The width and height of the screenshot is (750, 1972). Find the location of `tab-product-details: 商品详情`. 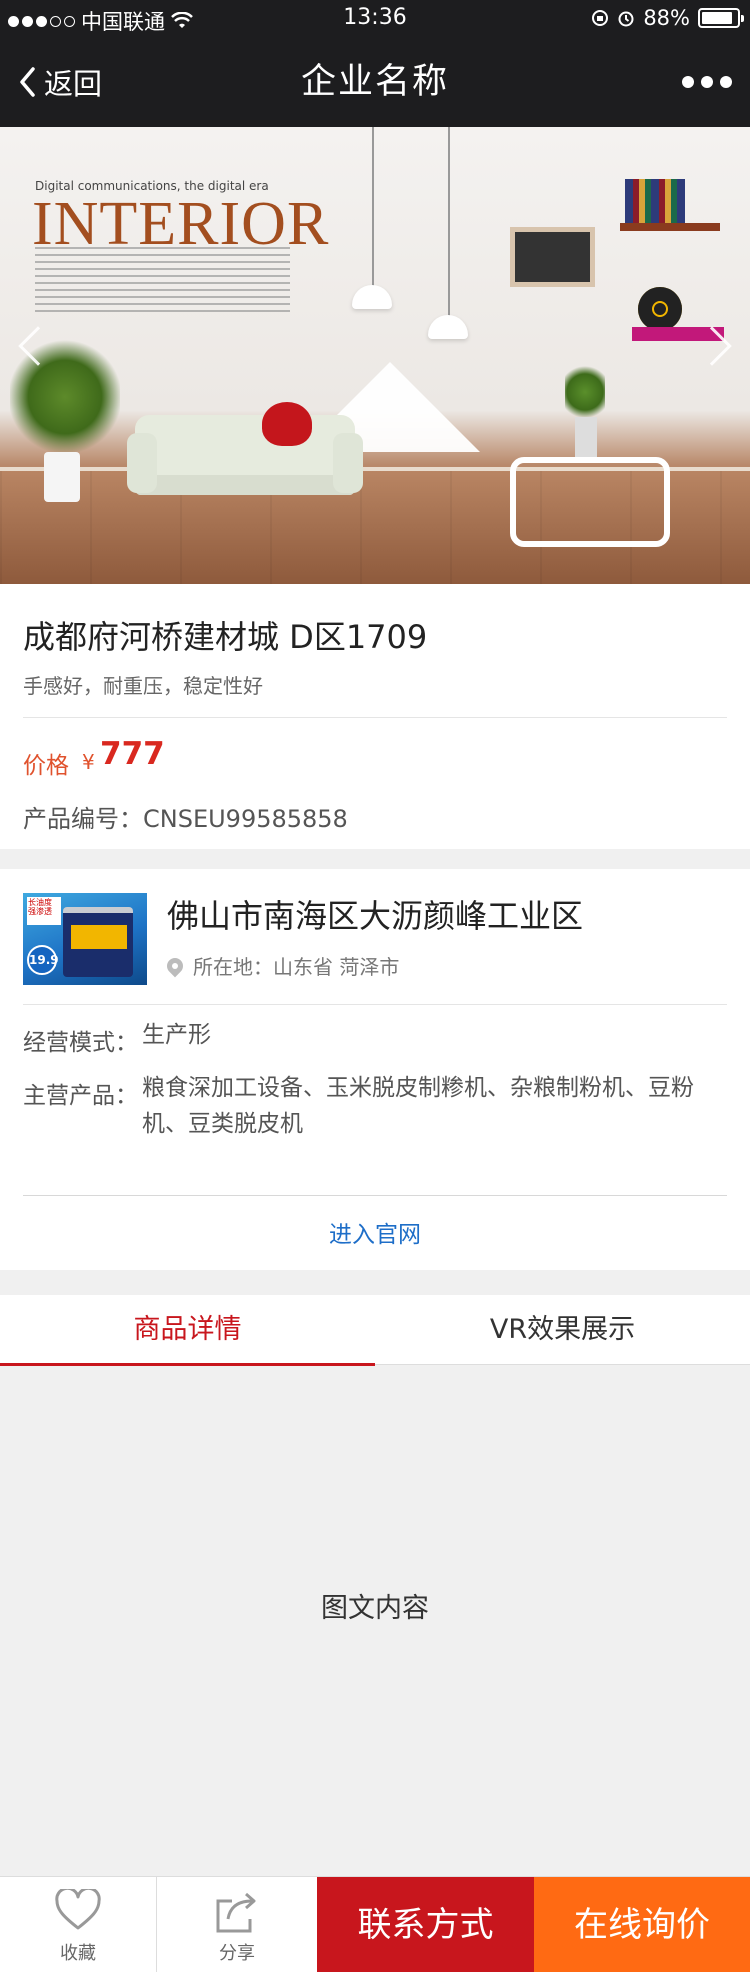

tab-product-details: 商品详情 is located at coordinates (187, 1330).